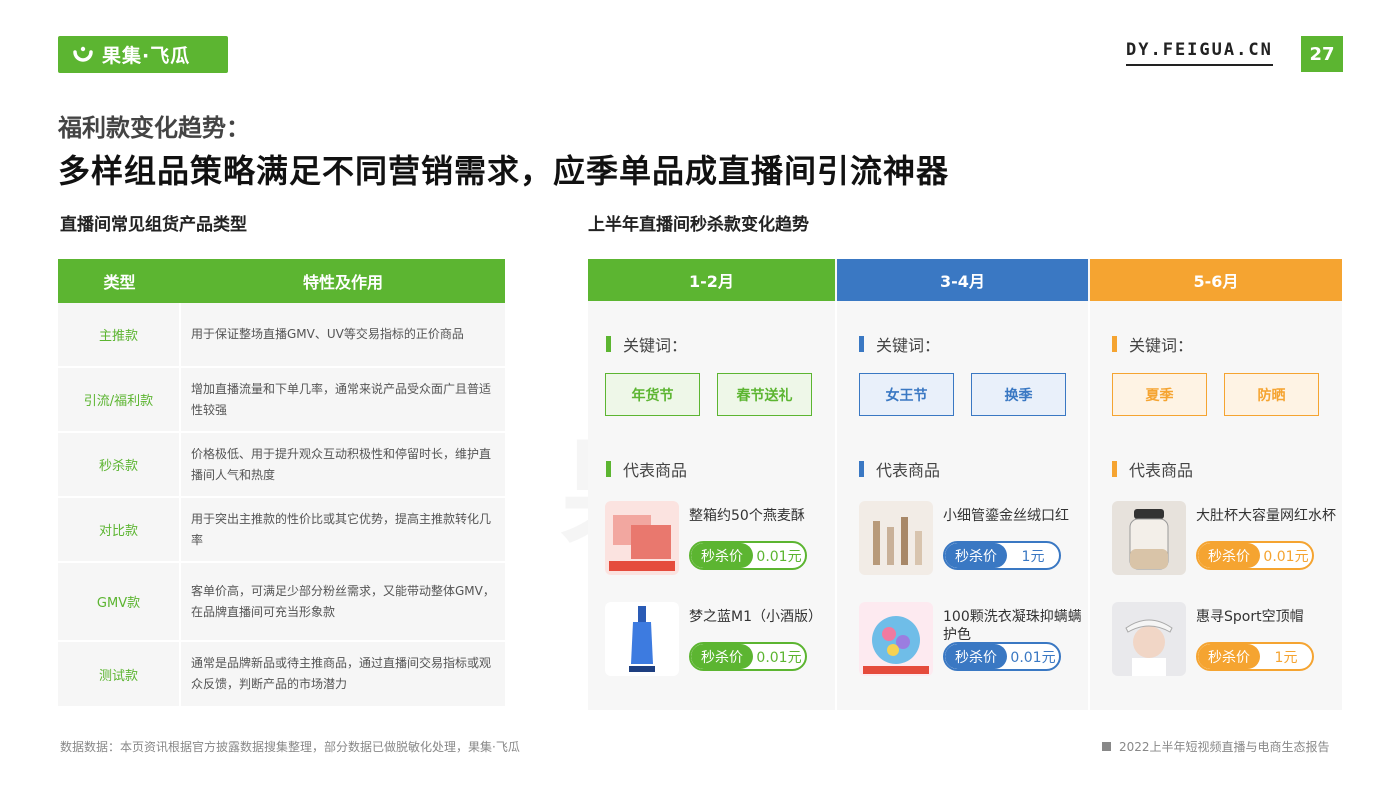 The width and height of the screenshot is (1400, 788). I want to click on logo-text: 果集·飞瓜, so click(146, 56).